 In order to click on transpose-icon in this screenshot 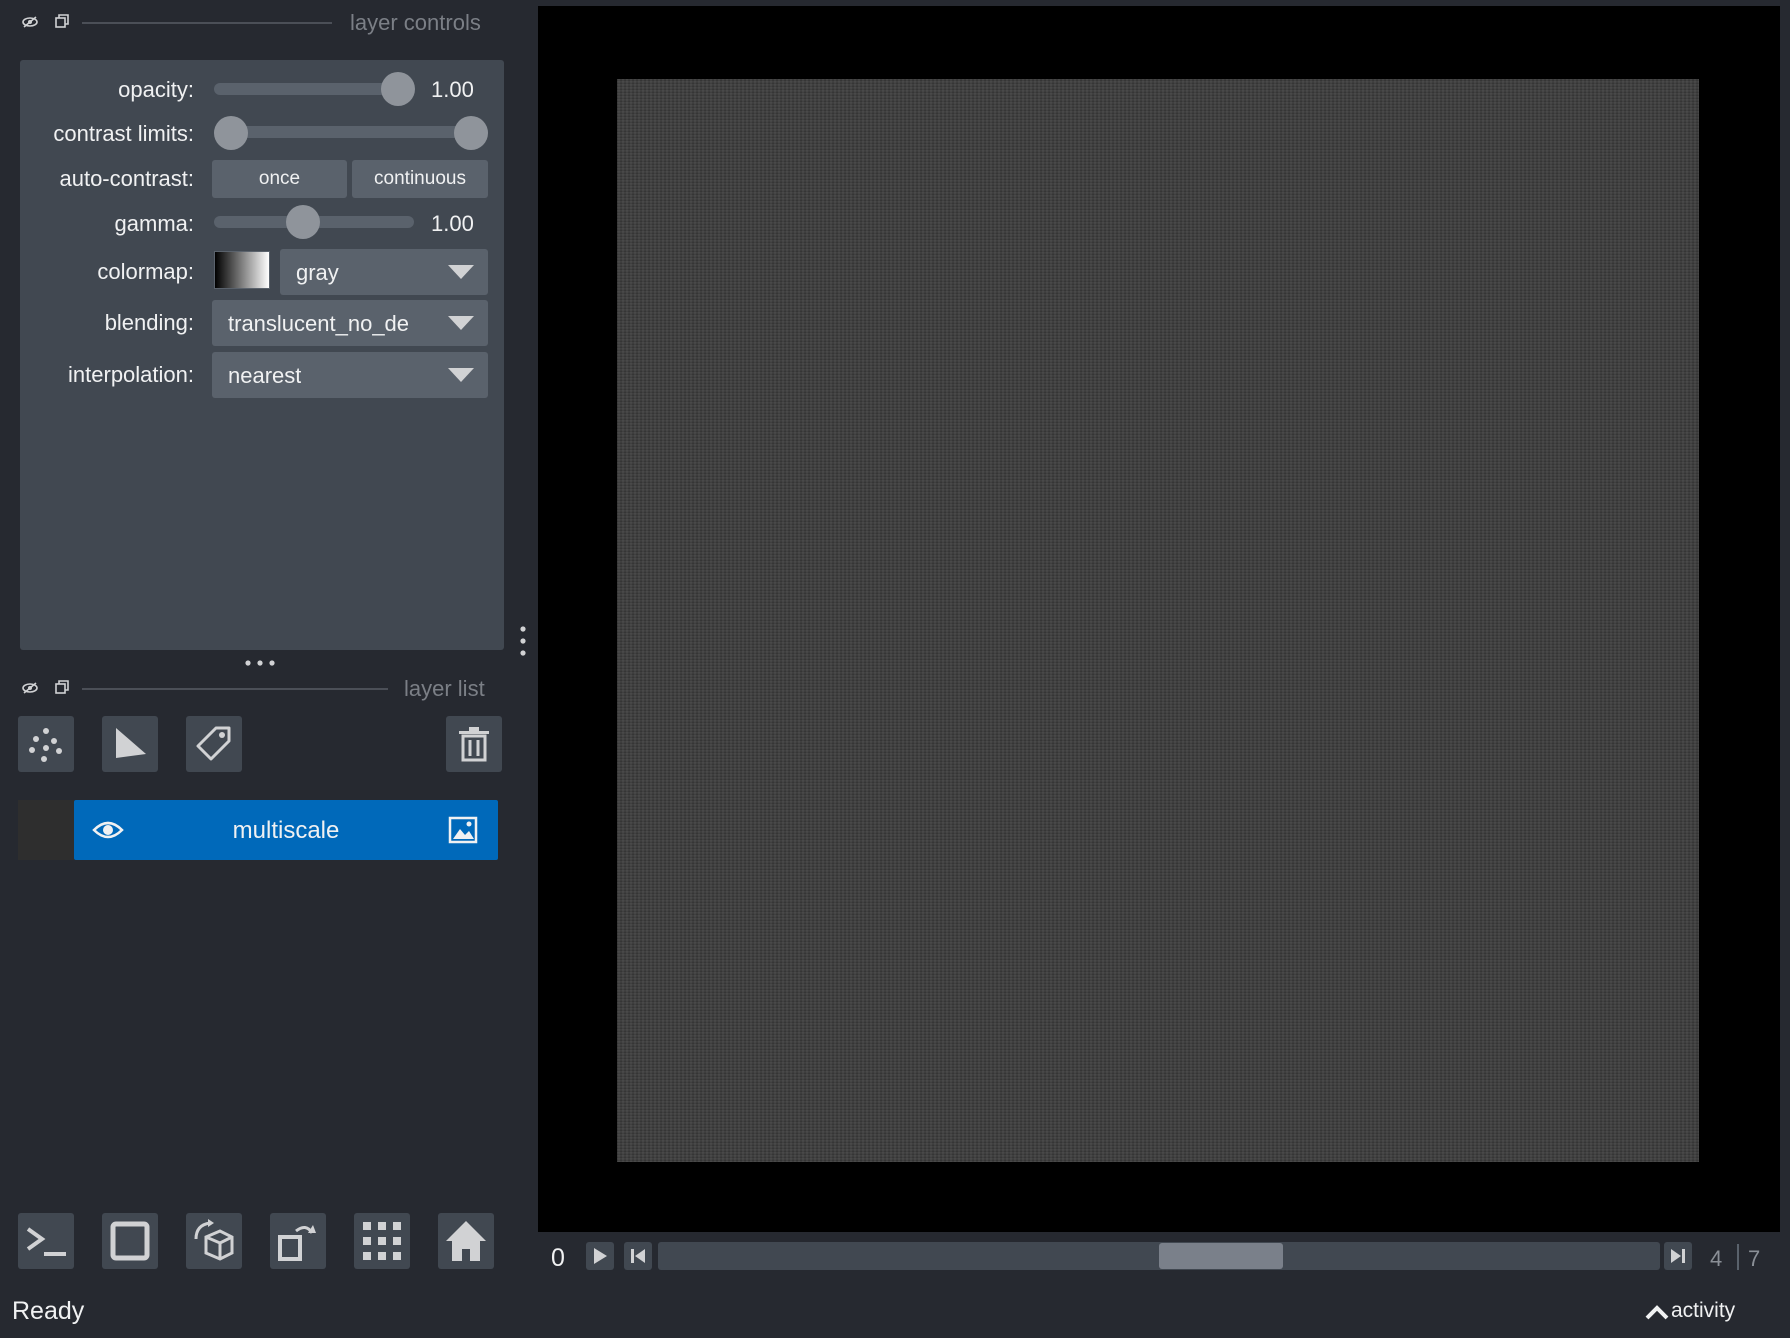, I will do `click(297, 1243)`.